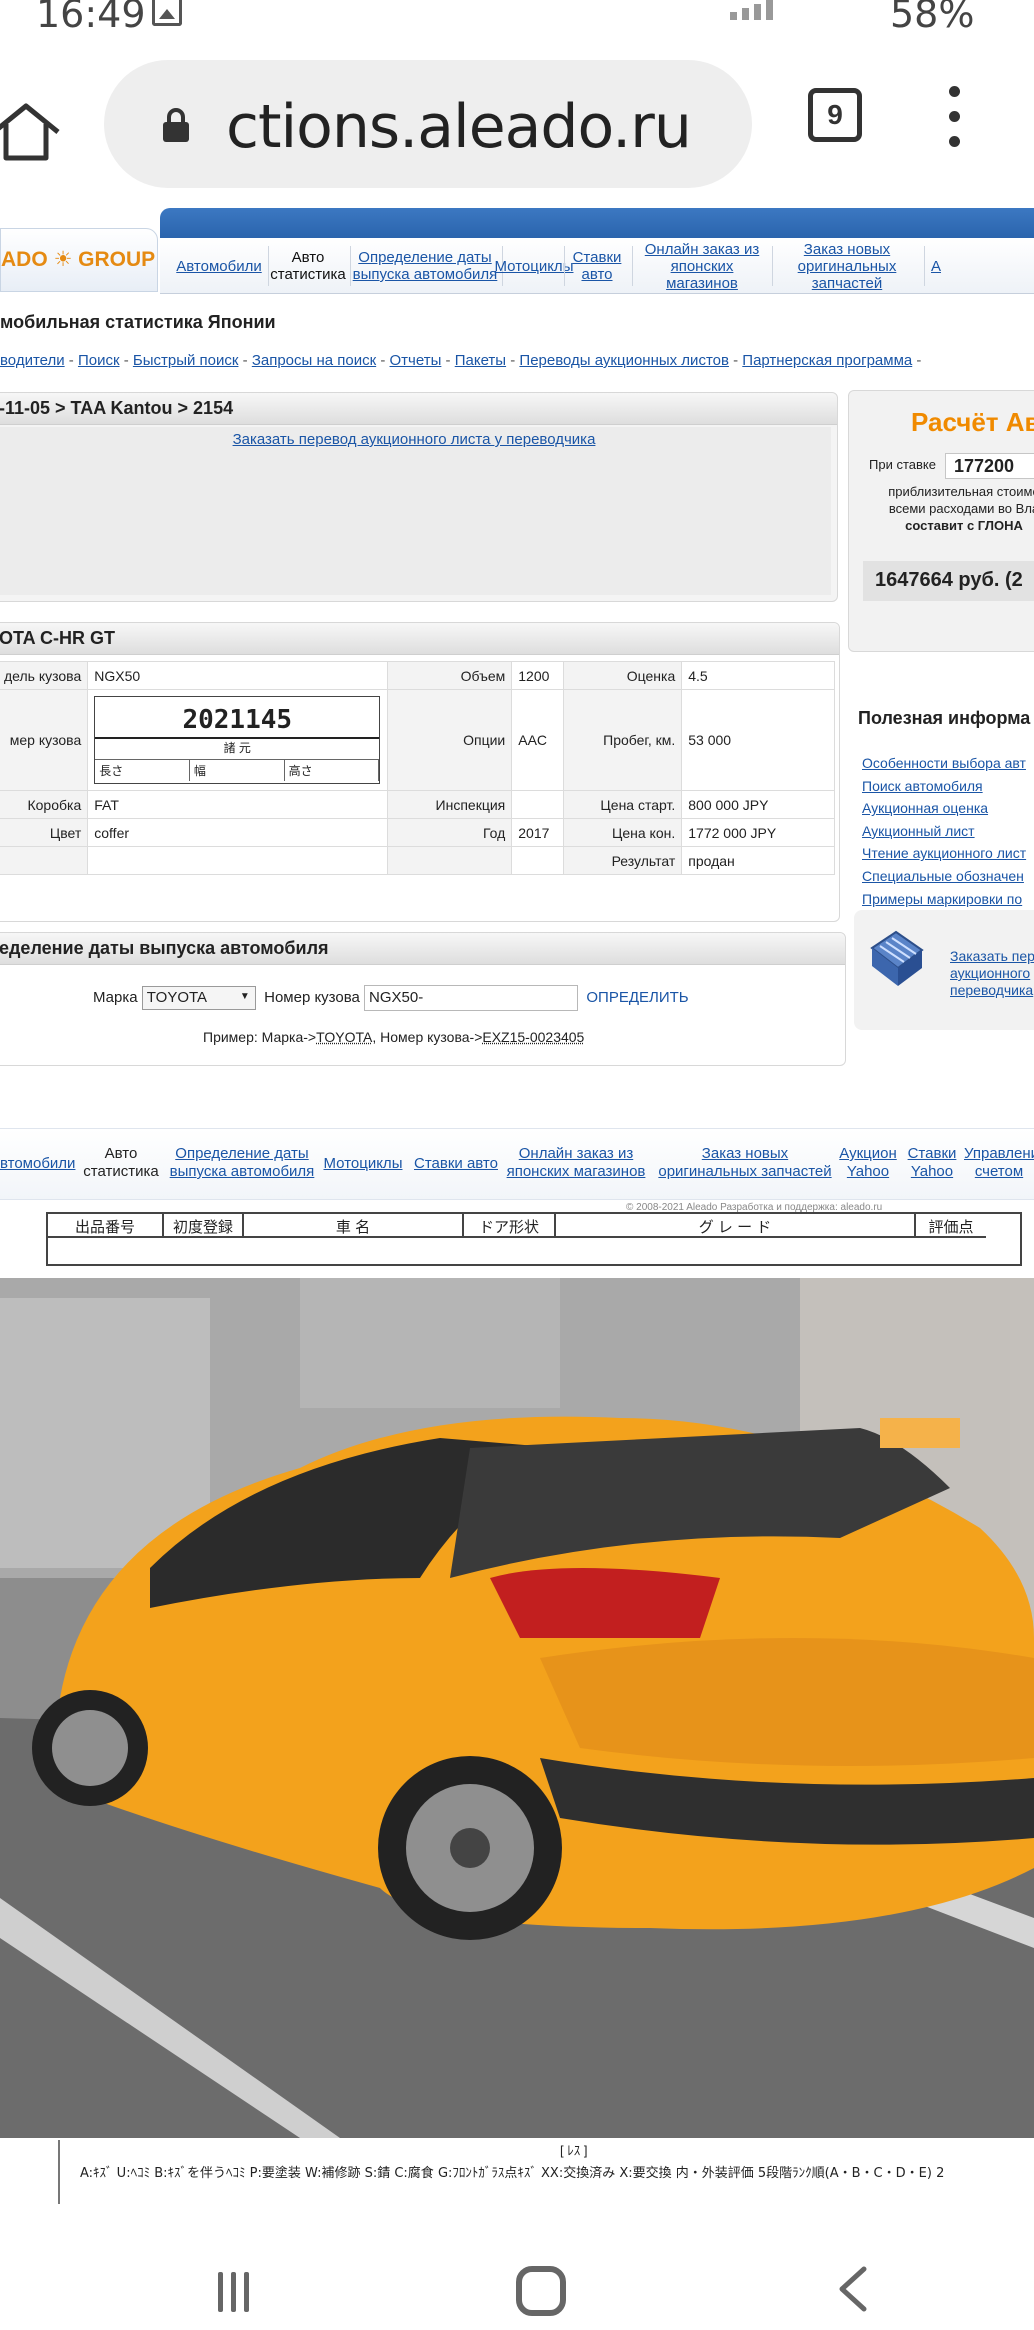 The width and height of the screenshot is (1034, 2330). What do you see at coordinates (868, 1163) in the screenshot?
I see `footer-yahoo-auction: Аукцион Yahoo` at bounding box center [868, 1163].